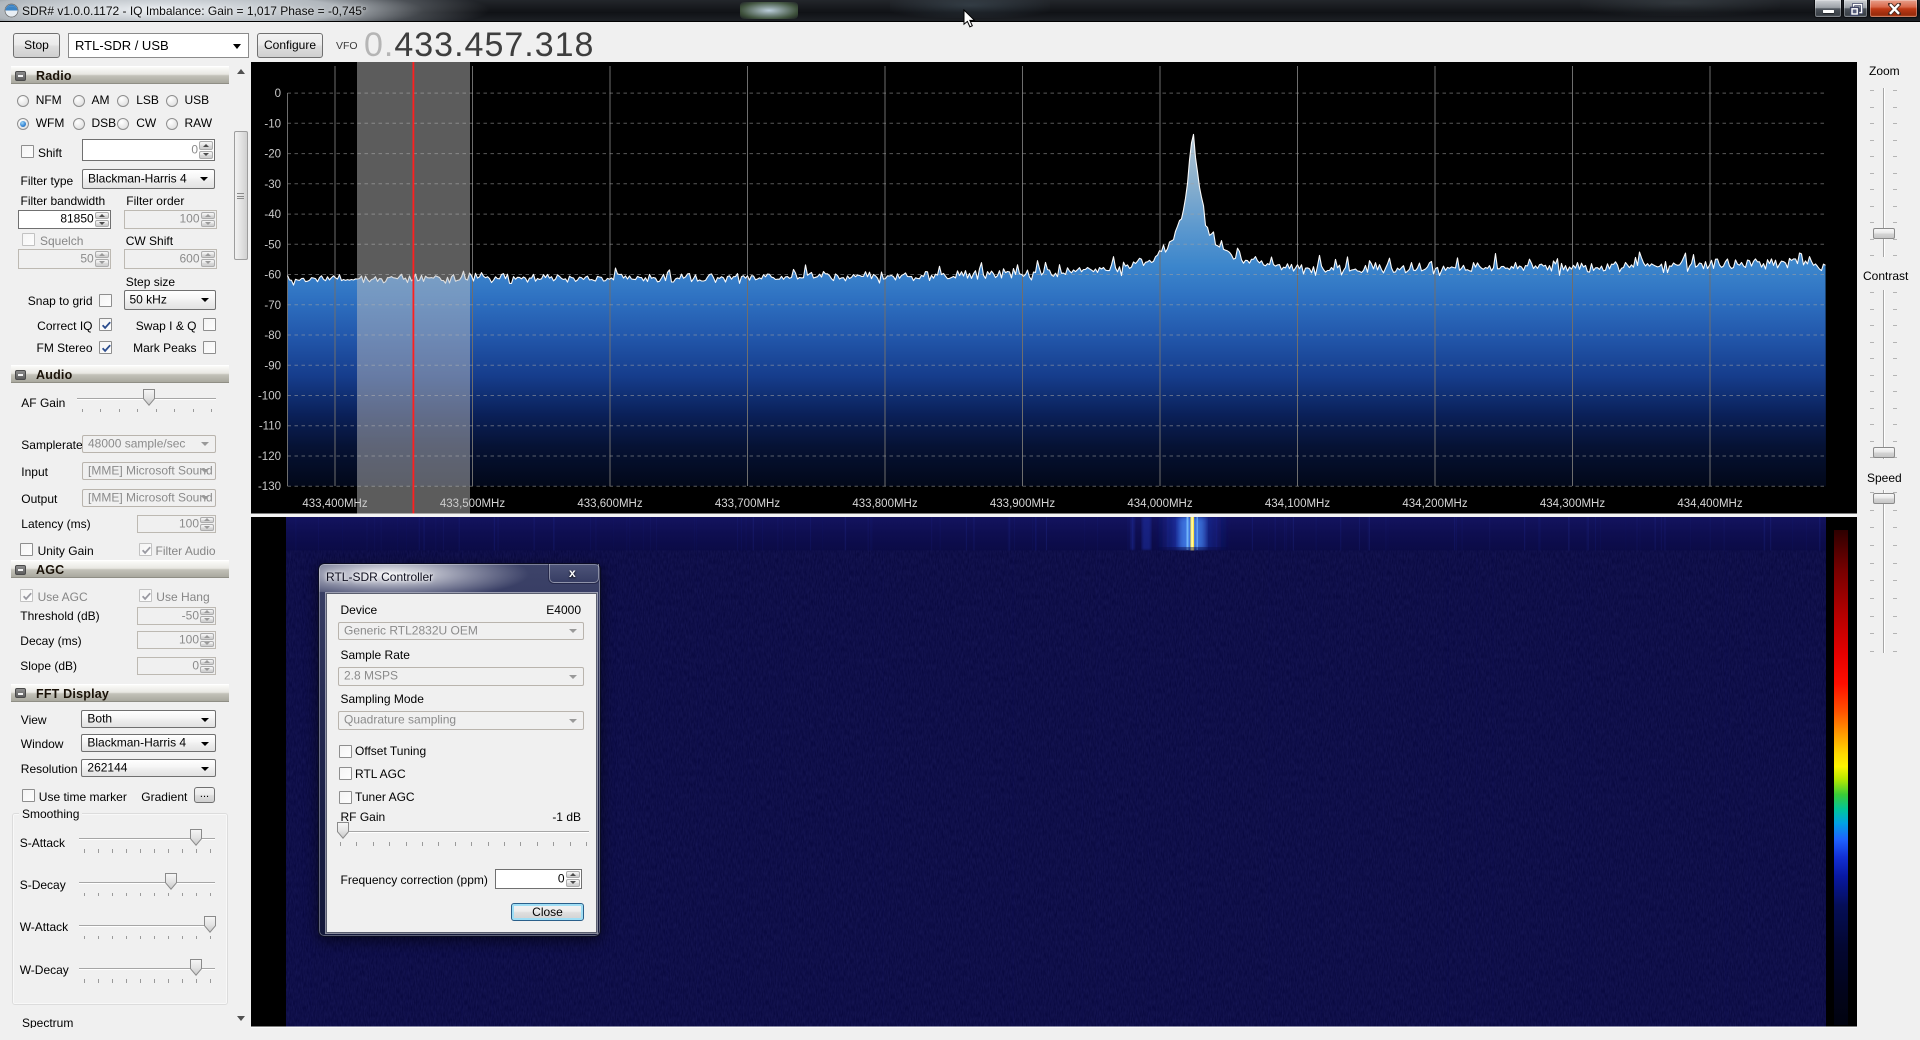 The width and height of the screenshot is (1920, 1040). What do you see at coordinates (269, 457) in the screenshot?
I see `svg-text: -120` at bounding box center [269, 457].